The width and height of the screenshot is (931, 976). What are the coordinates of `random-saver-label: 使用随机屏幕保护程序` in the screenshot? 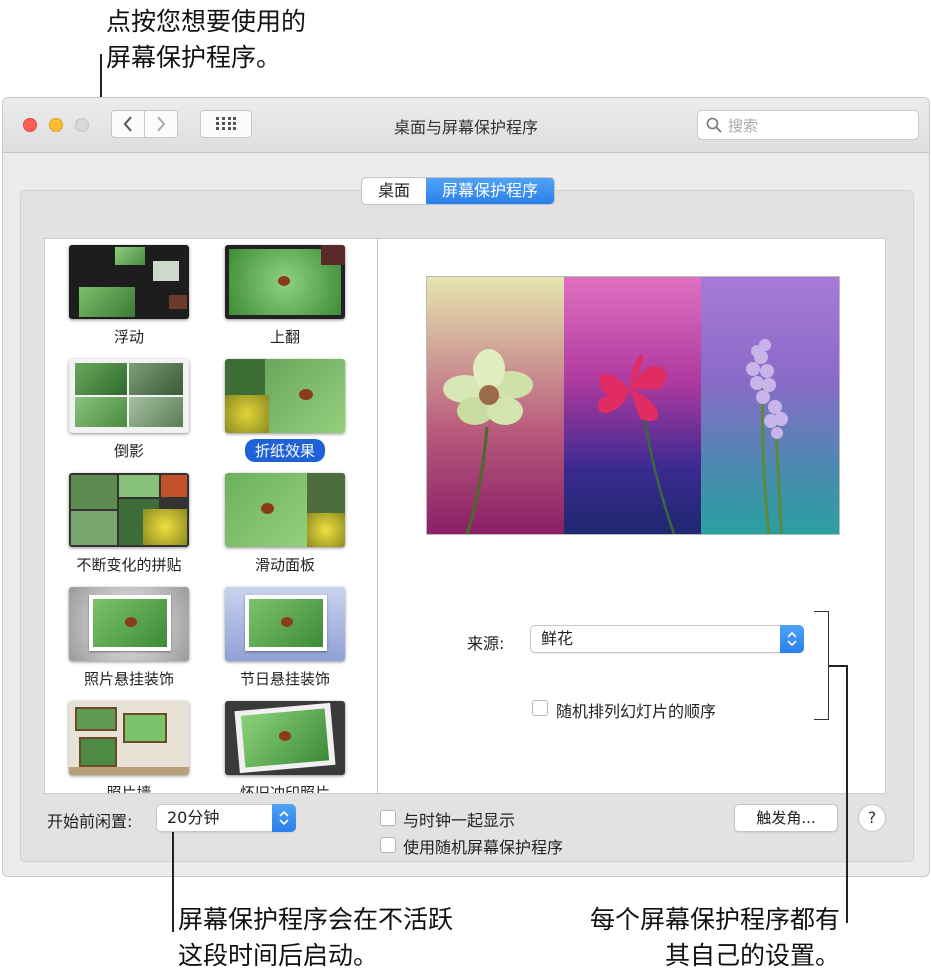 It's located at (483, 847).